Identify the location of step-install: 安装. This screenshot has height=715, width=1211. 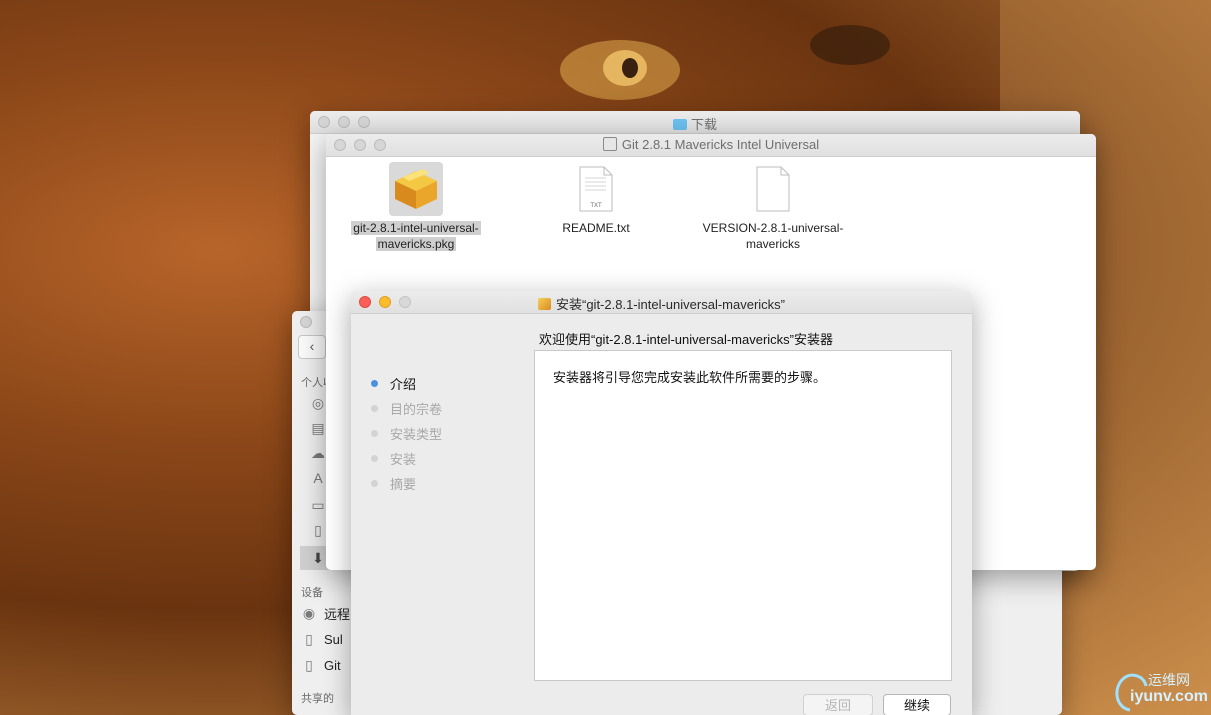
(406, 458).